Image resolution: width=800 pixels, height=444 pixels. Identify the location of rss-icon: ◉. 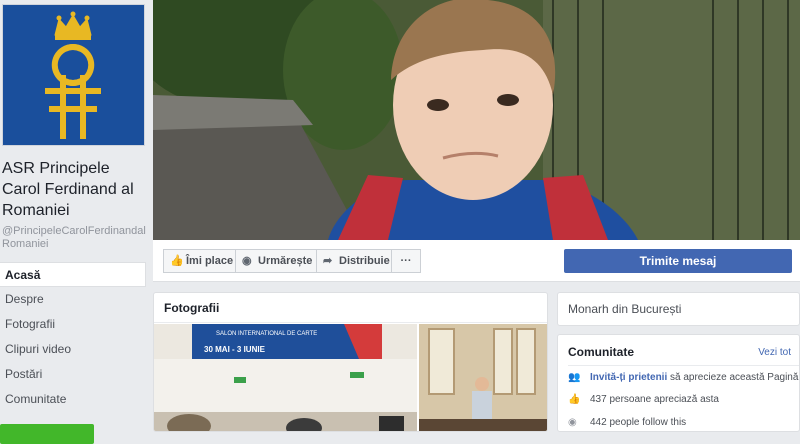
(247, 261).